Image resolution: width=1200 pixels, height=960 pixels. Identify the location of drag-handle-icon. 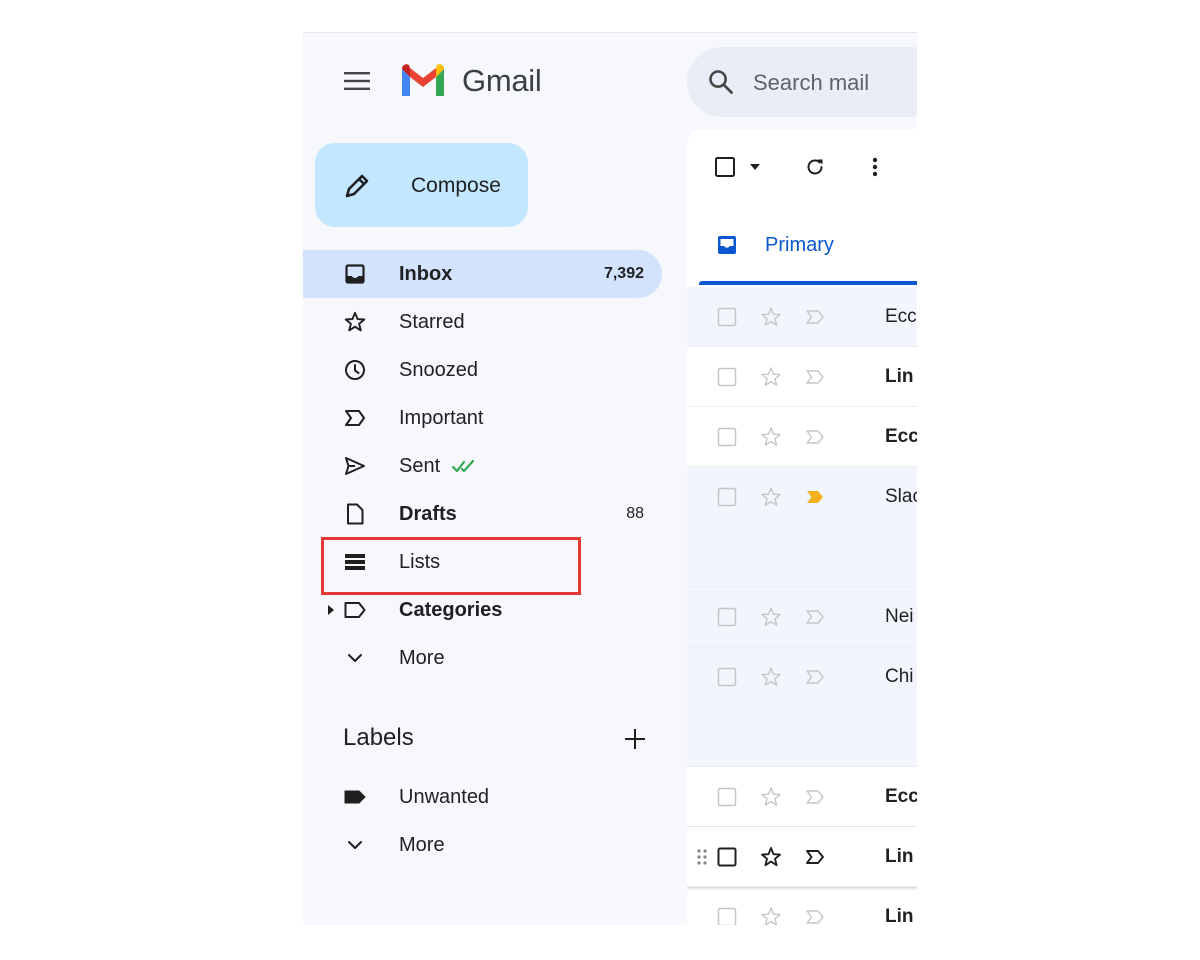
(702, 858).